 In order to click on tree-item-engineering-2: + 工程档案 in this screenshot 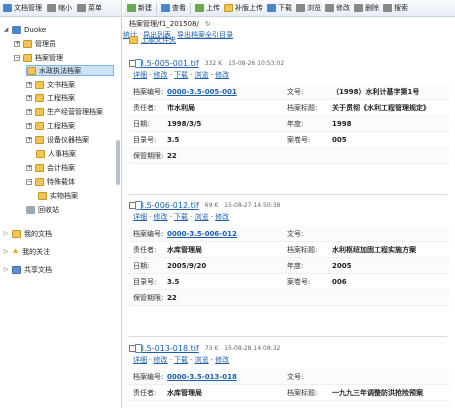, I will do `click(50, 125)`.